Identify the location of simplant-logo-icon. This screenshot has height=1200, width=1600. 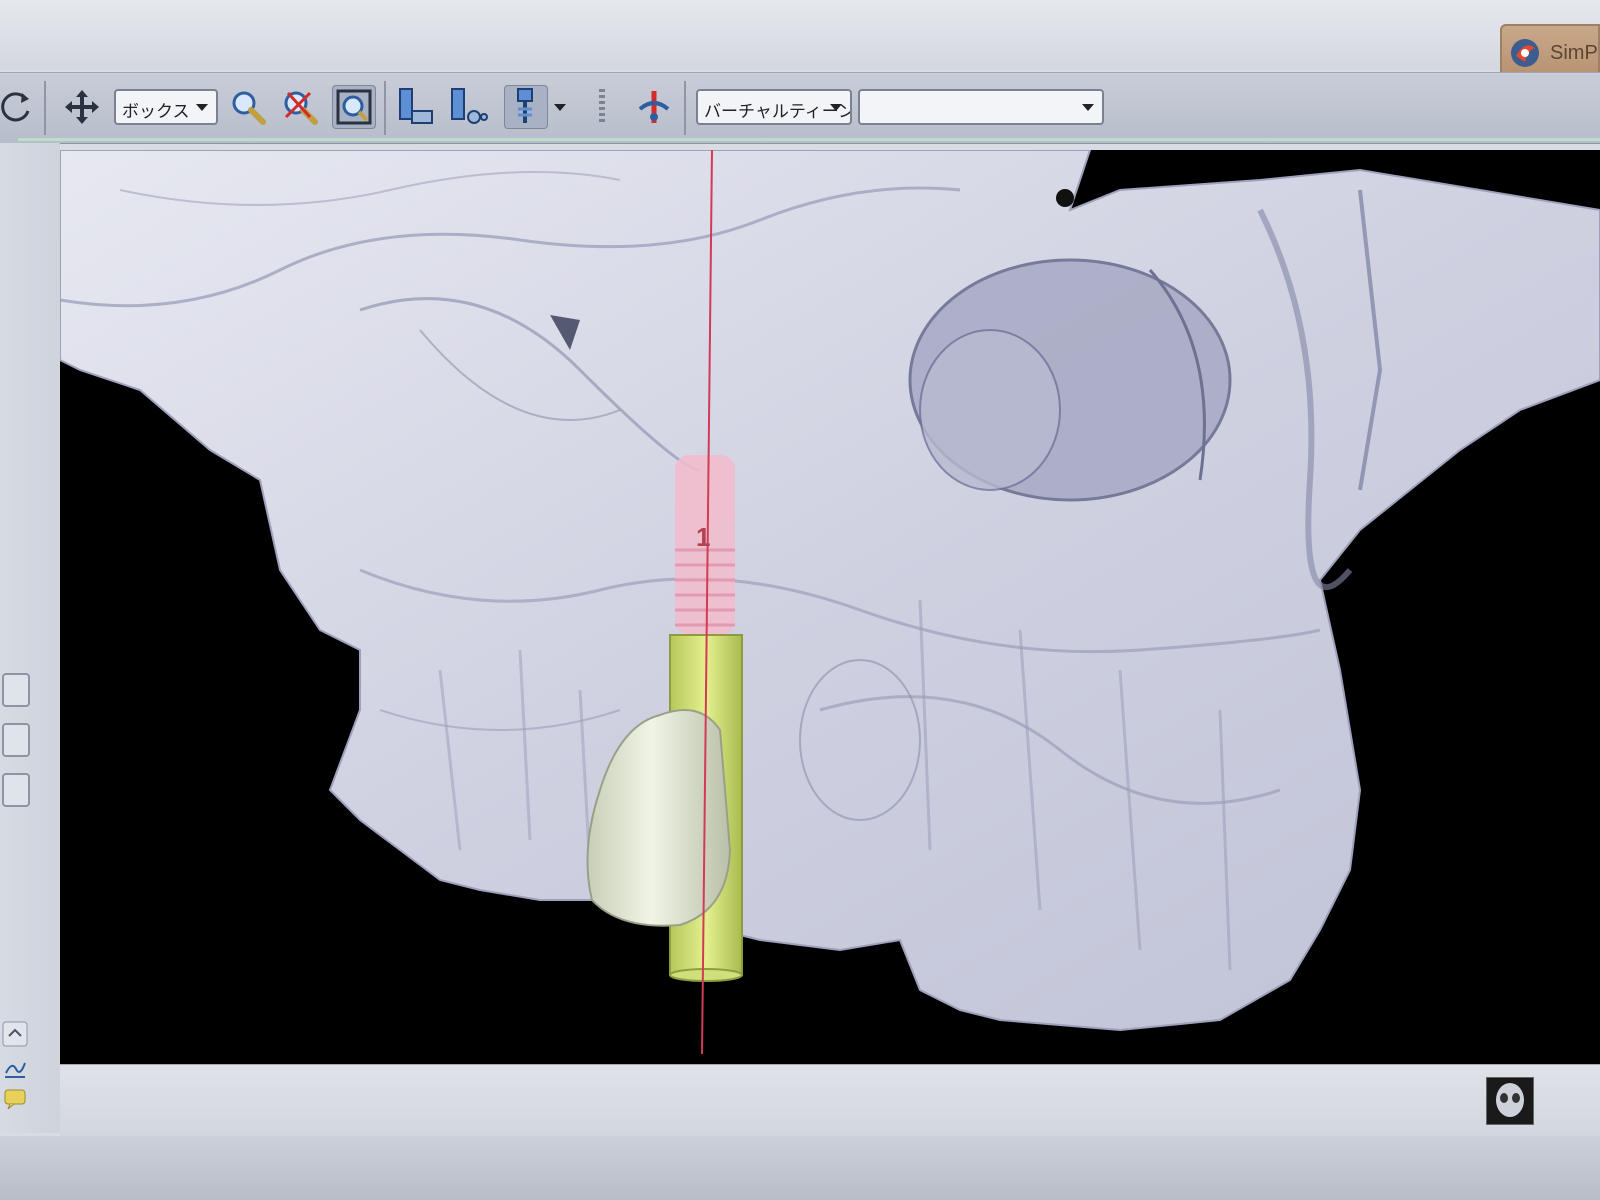
(1525, 53).